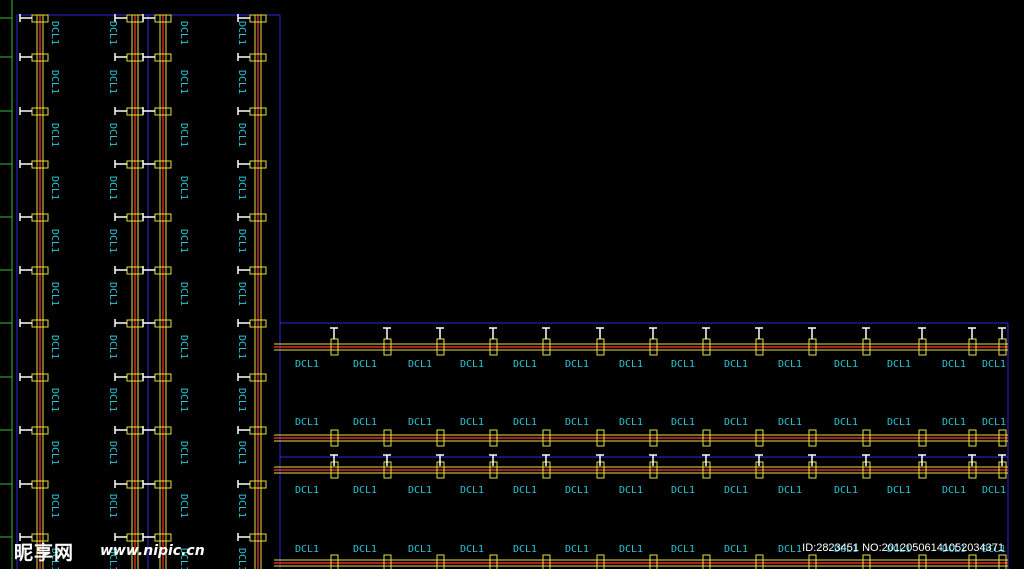 The image size is (1024, 569). What do you see at coordinates (6, 284) in the screenshot?
I see `axis-ticks` at bounding box center [6, 284].